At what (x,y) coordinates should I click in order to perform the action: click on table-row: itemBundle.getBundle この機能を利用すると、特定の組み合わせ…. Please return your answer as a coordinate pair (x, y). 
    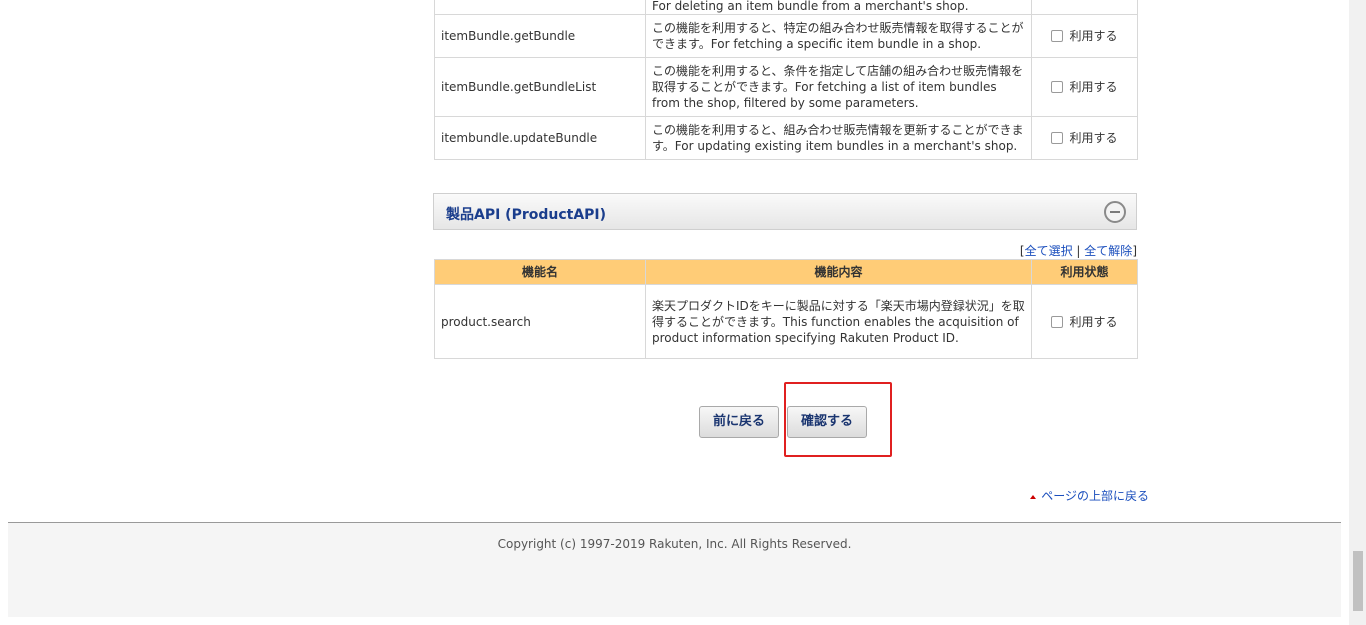
    Looking at the image, I should click on (786, 36).